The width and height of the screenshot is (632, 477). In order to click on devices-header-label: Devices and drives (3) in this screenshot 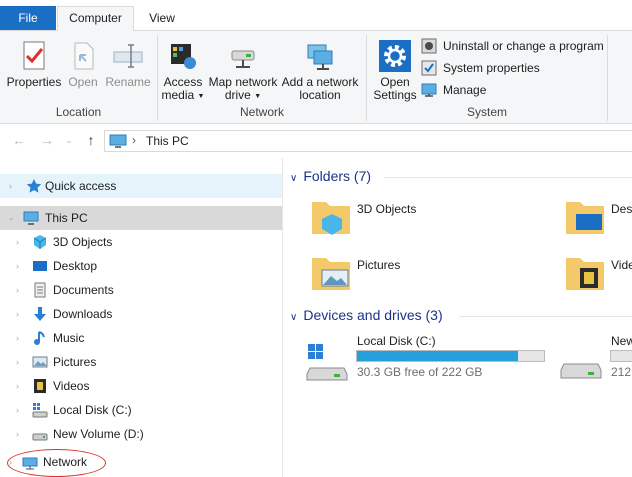, I will do `click(373, 315)`.